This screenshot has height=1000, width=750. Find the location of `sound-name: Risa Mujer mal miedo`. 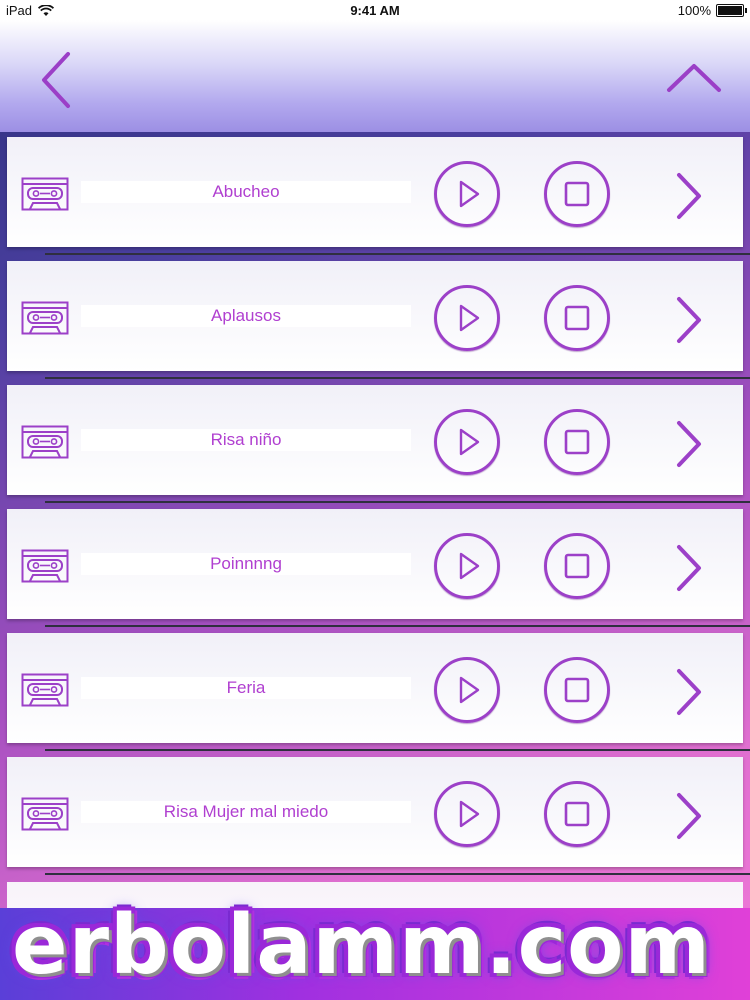

sound-name: Risa Mujer mal miedo is located at coordinates (246, 812).